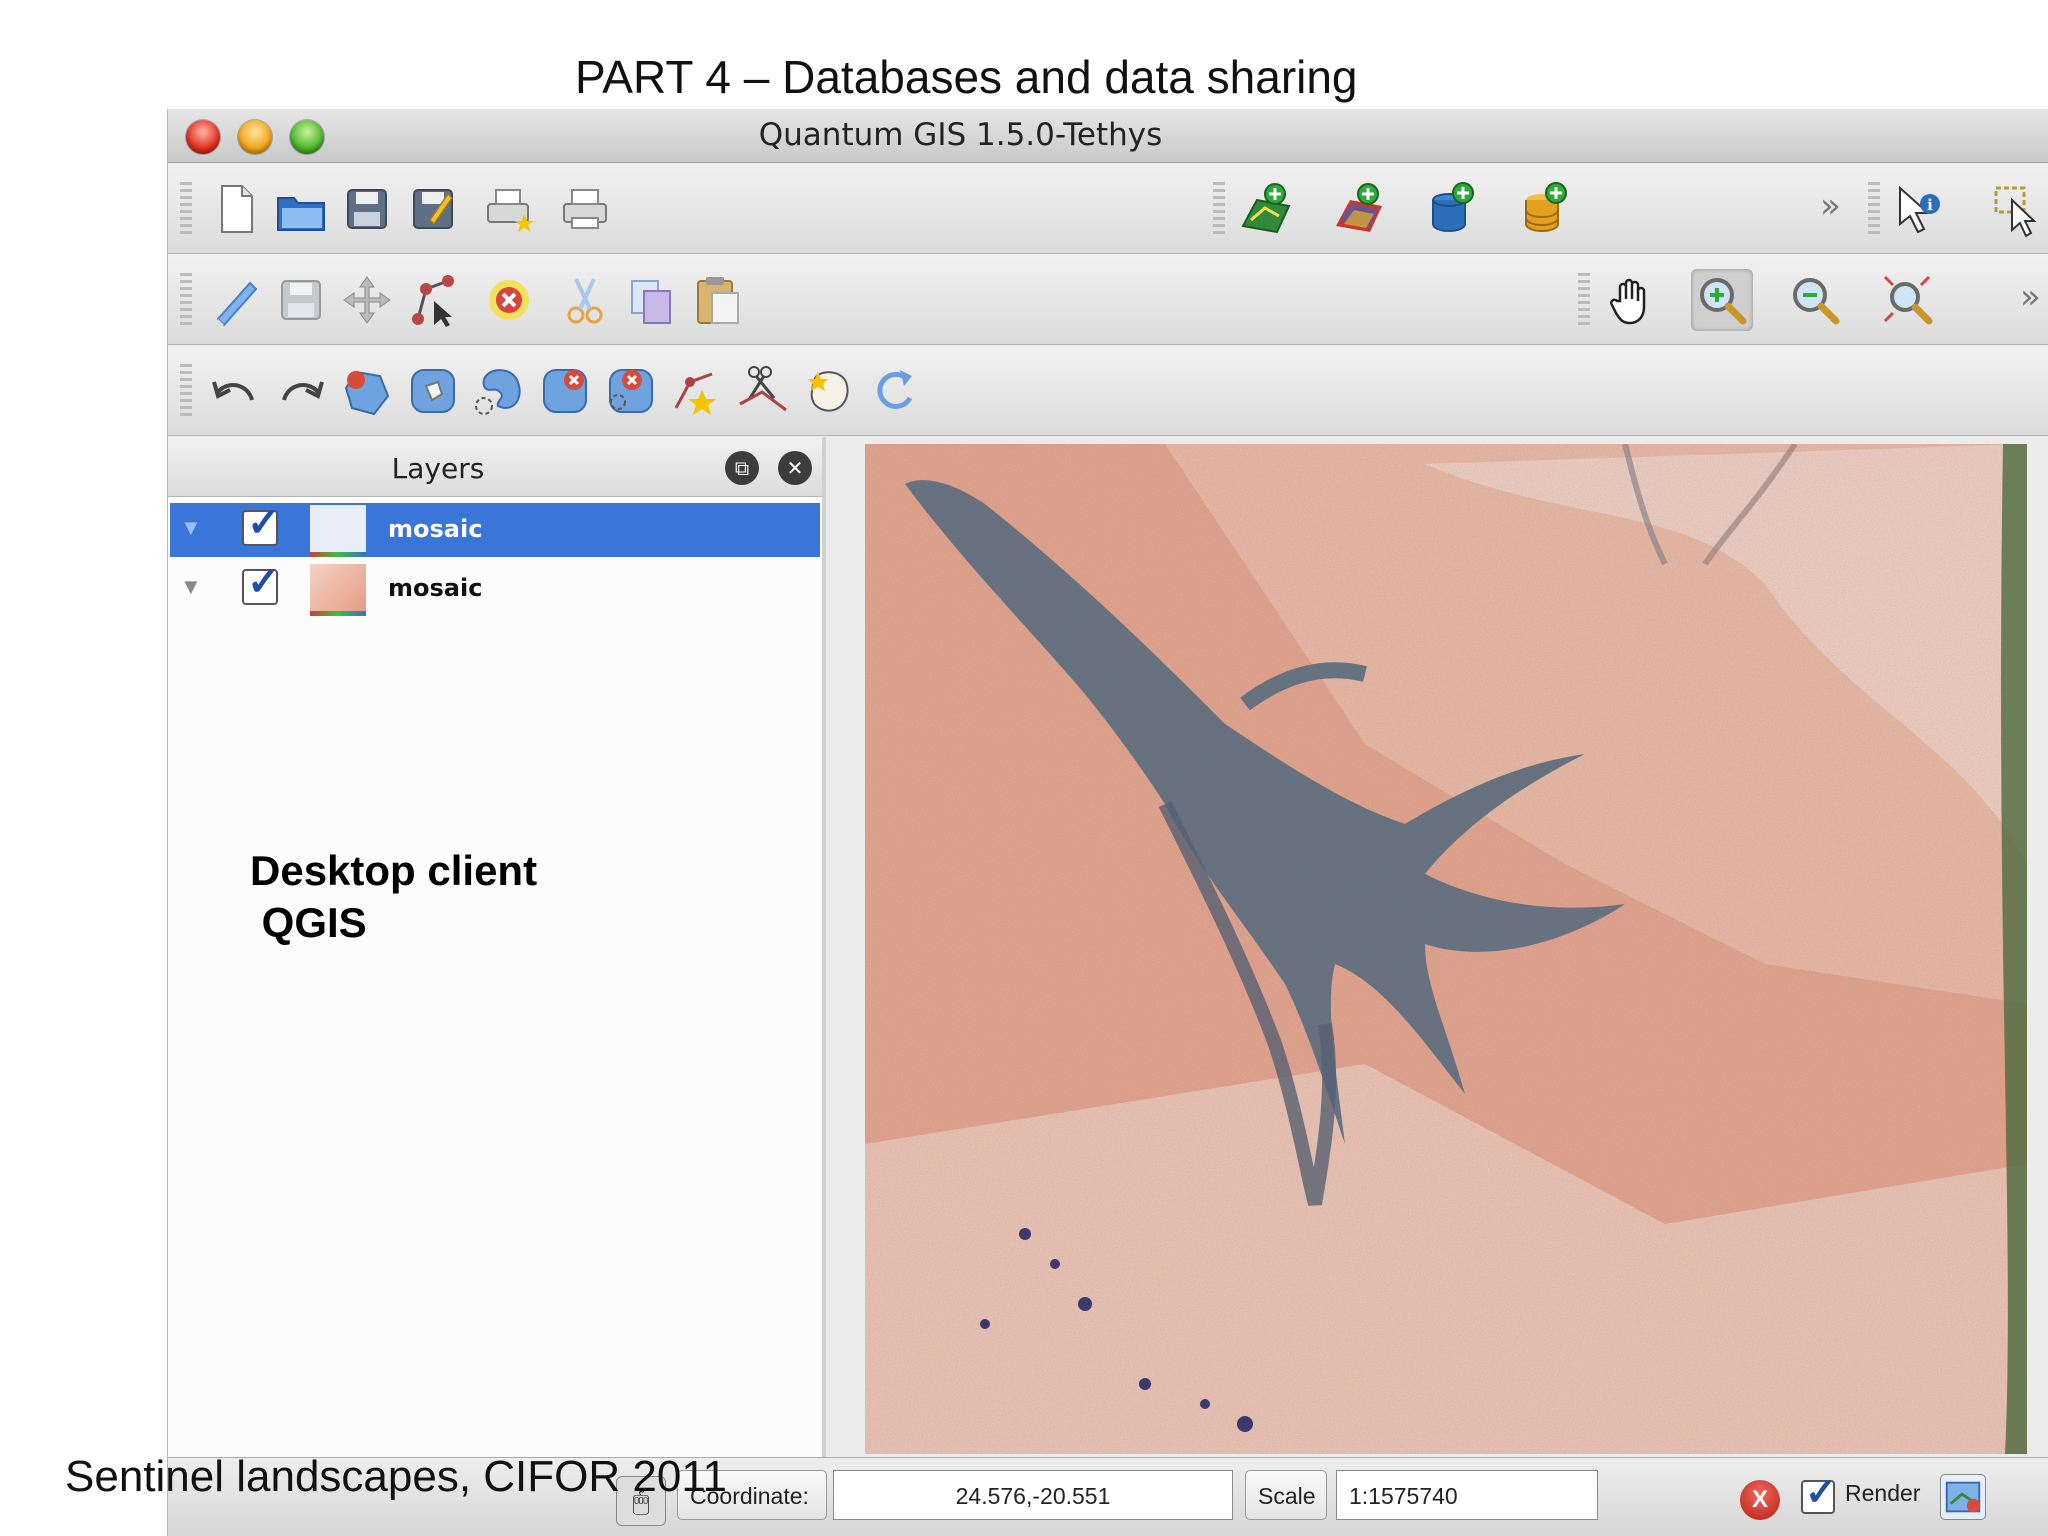  What do you see at coordinates (1819, 1493) in the screenshot?
I see `render-checkbox: ✓` at bounding box center [1819, 1493].